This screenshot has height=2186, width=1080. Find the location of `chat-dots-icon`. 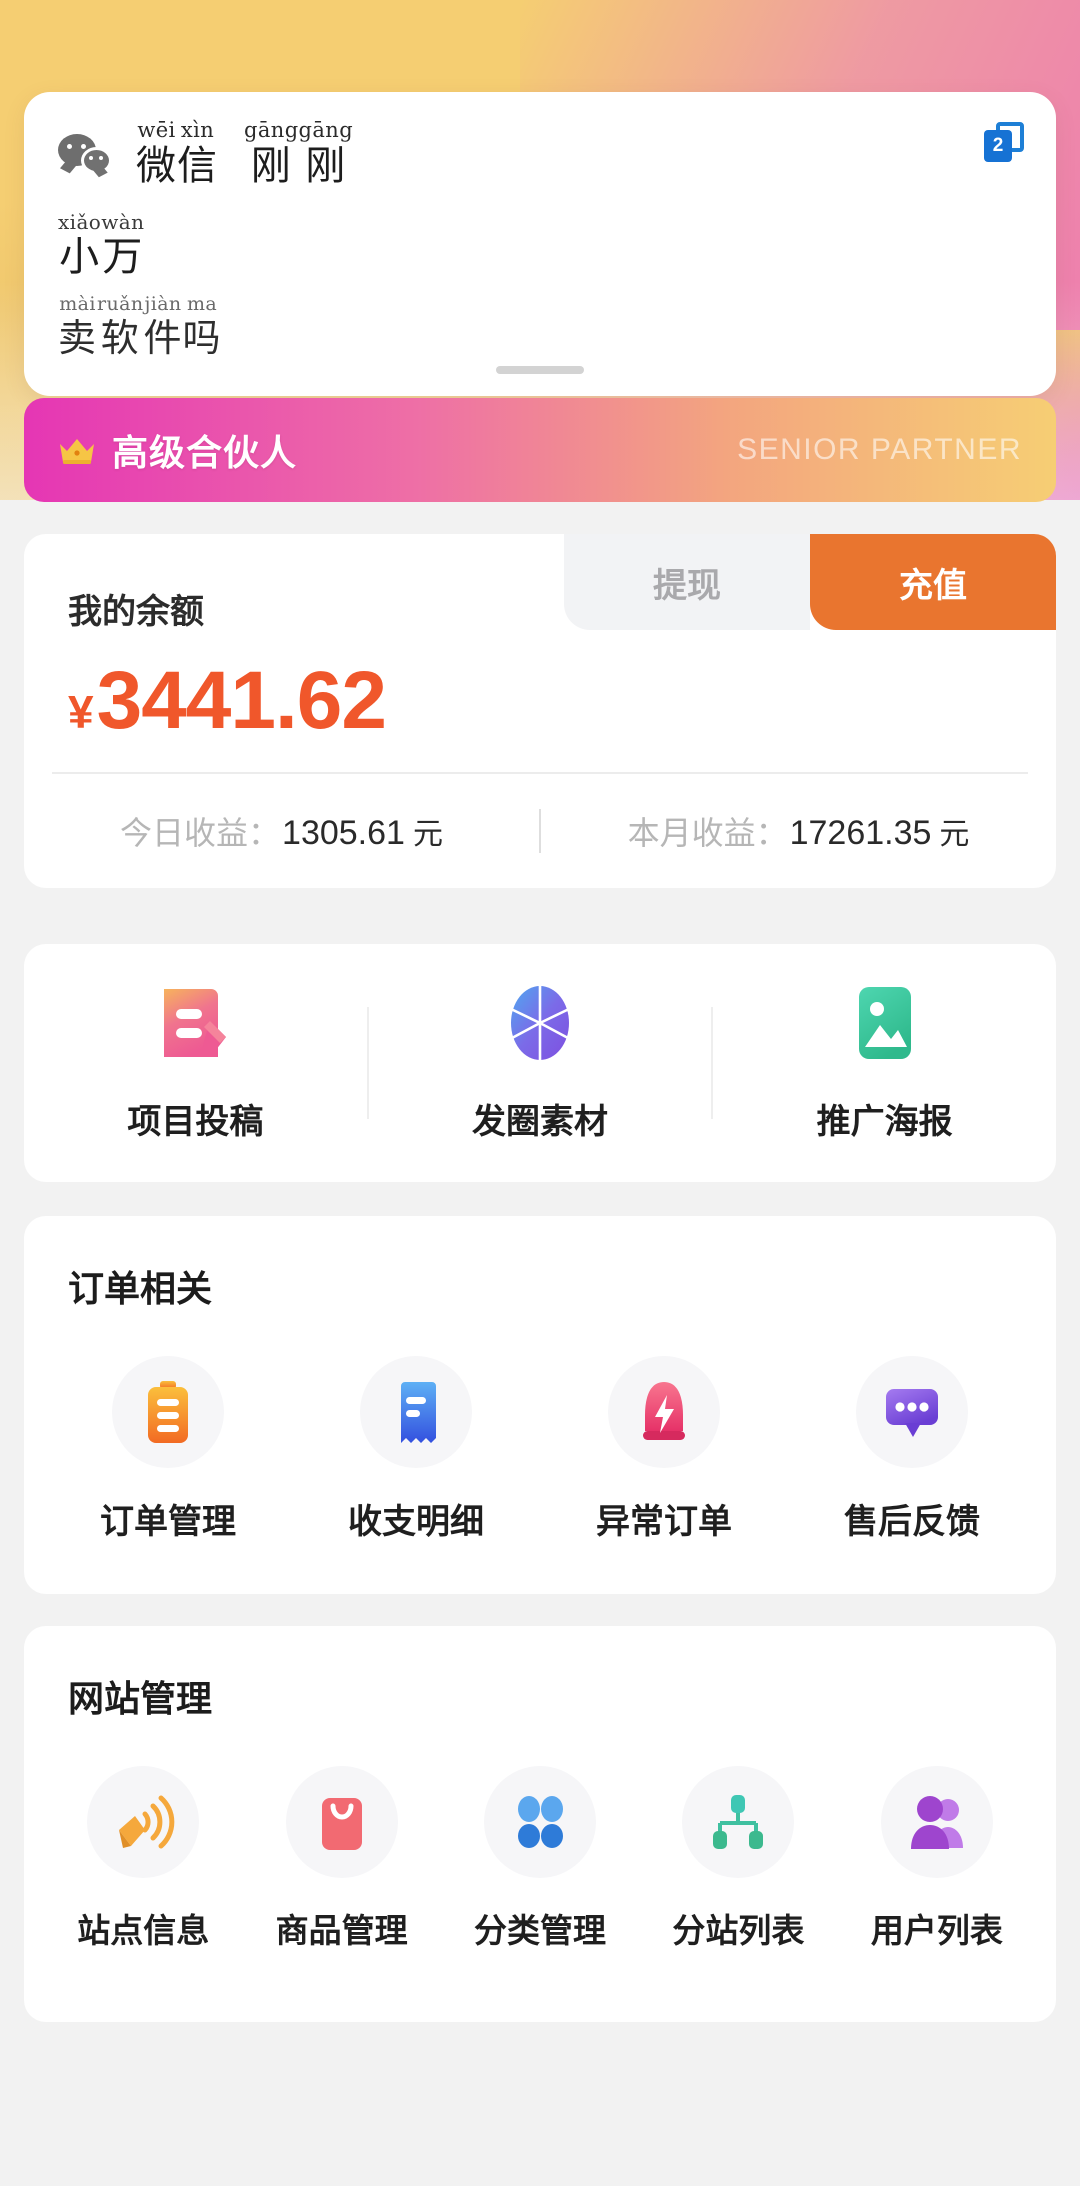

chat-dots-icon is located at coordinates (912, 1412).